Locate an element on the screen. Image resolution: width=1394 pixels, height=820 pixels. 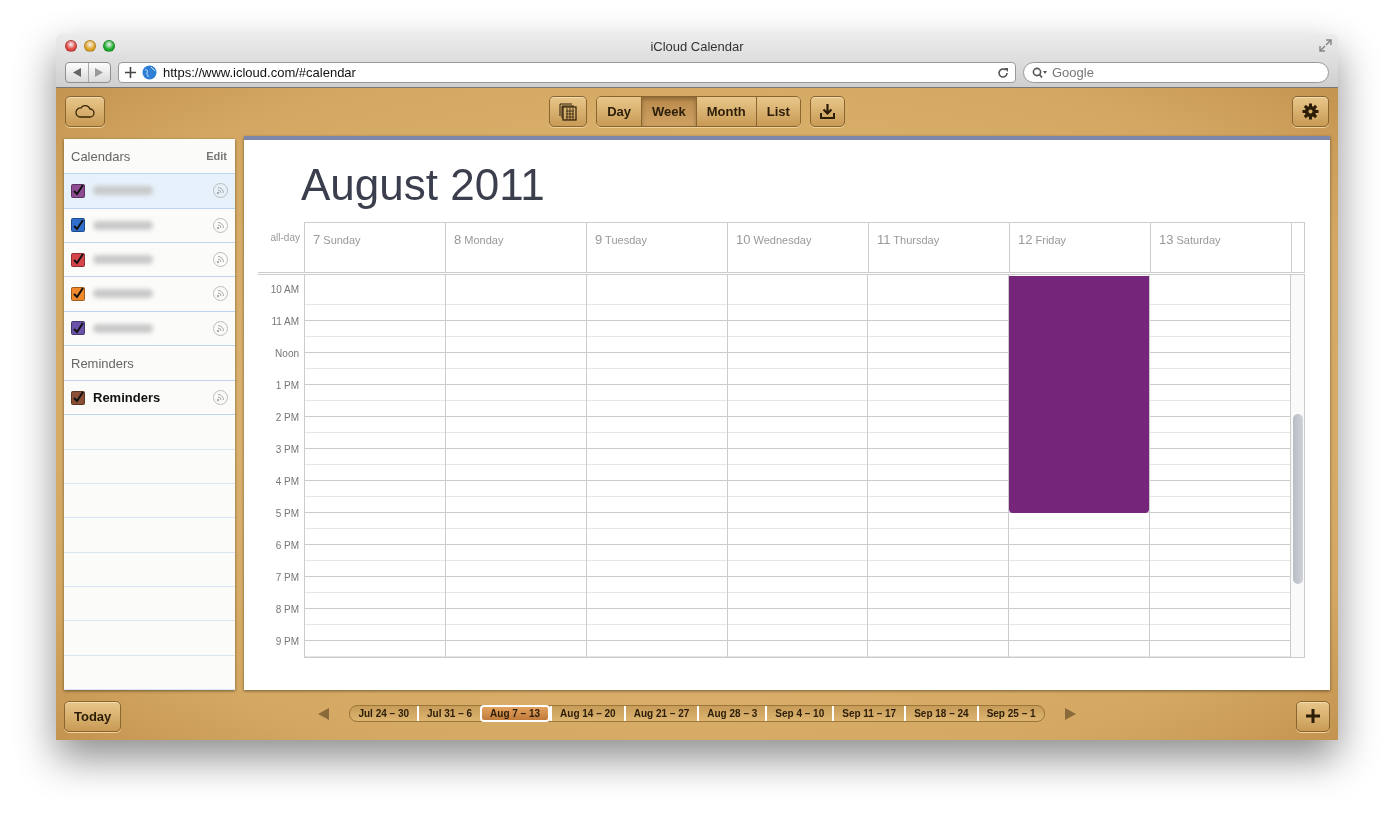
icloud-button is located at coordinates (85, 111).